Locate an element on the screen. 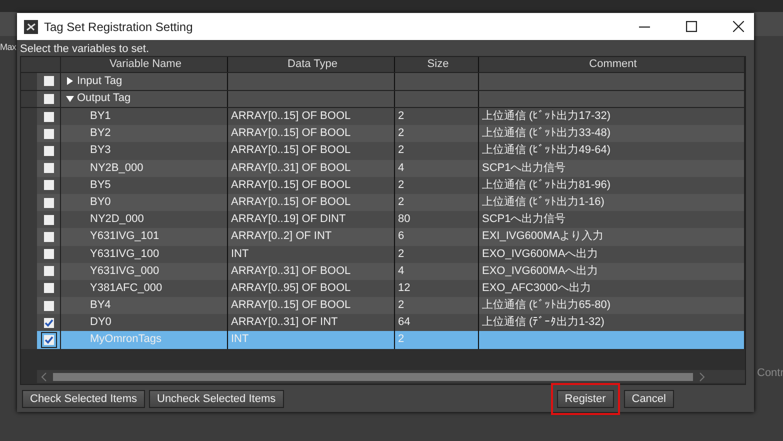 The image size is (783, 441). table-row: Y631IVG_101 ARRAY[0..2] OF INT 6 EXI_IVG600MAより入力 is located at coordinates (383, 237).